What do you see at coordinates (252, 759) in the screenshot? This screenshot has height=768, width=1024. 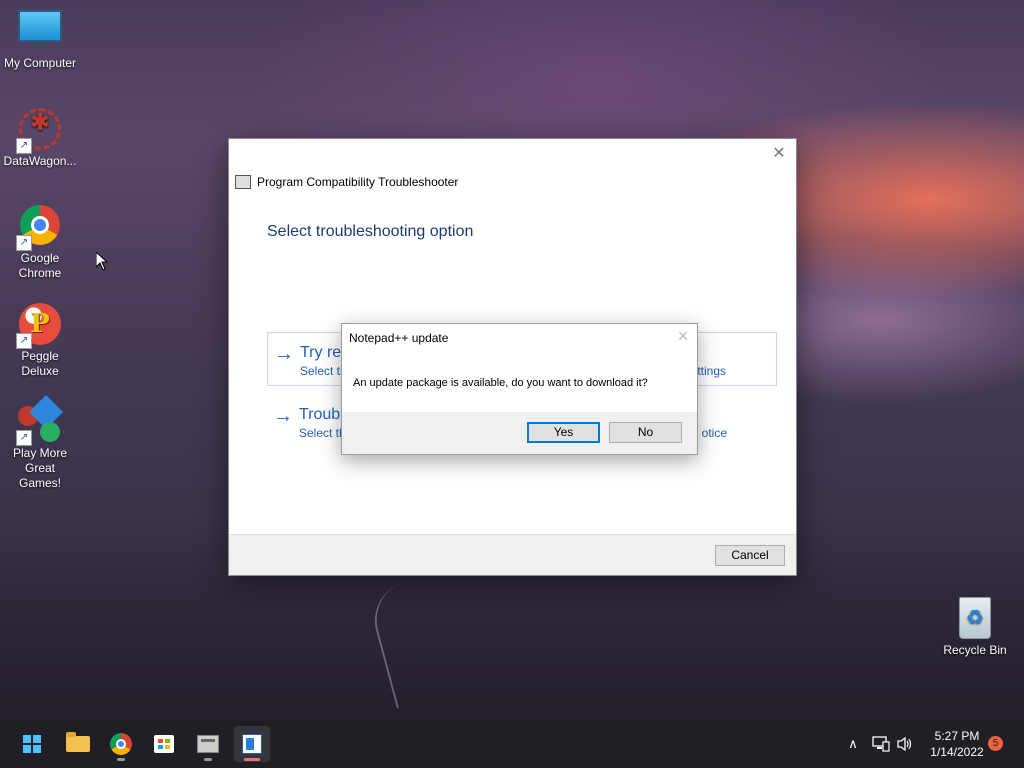 I see `active-indicator` at bounding box center [252, 759].